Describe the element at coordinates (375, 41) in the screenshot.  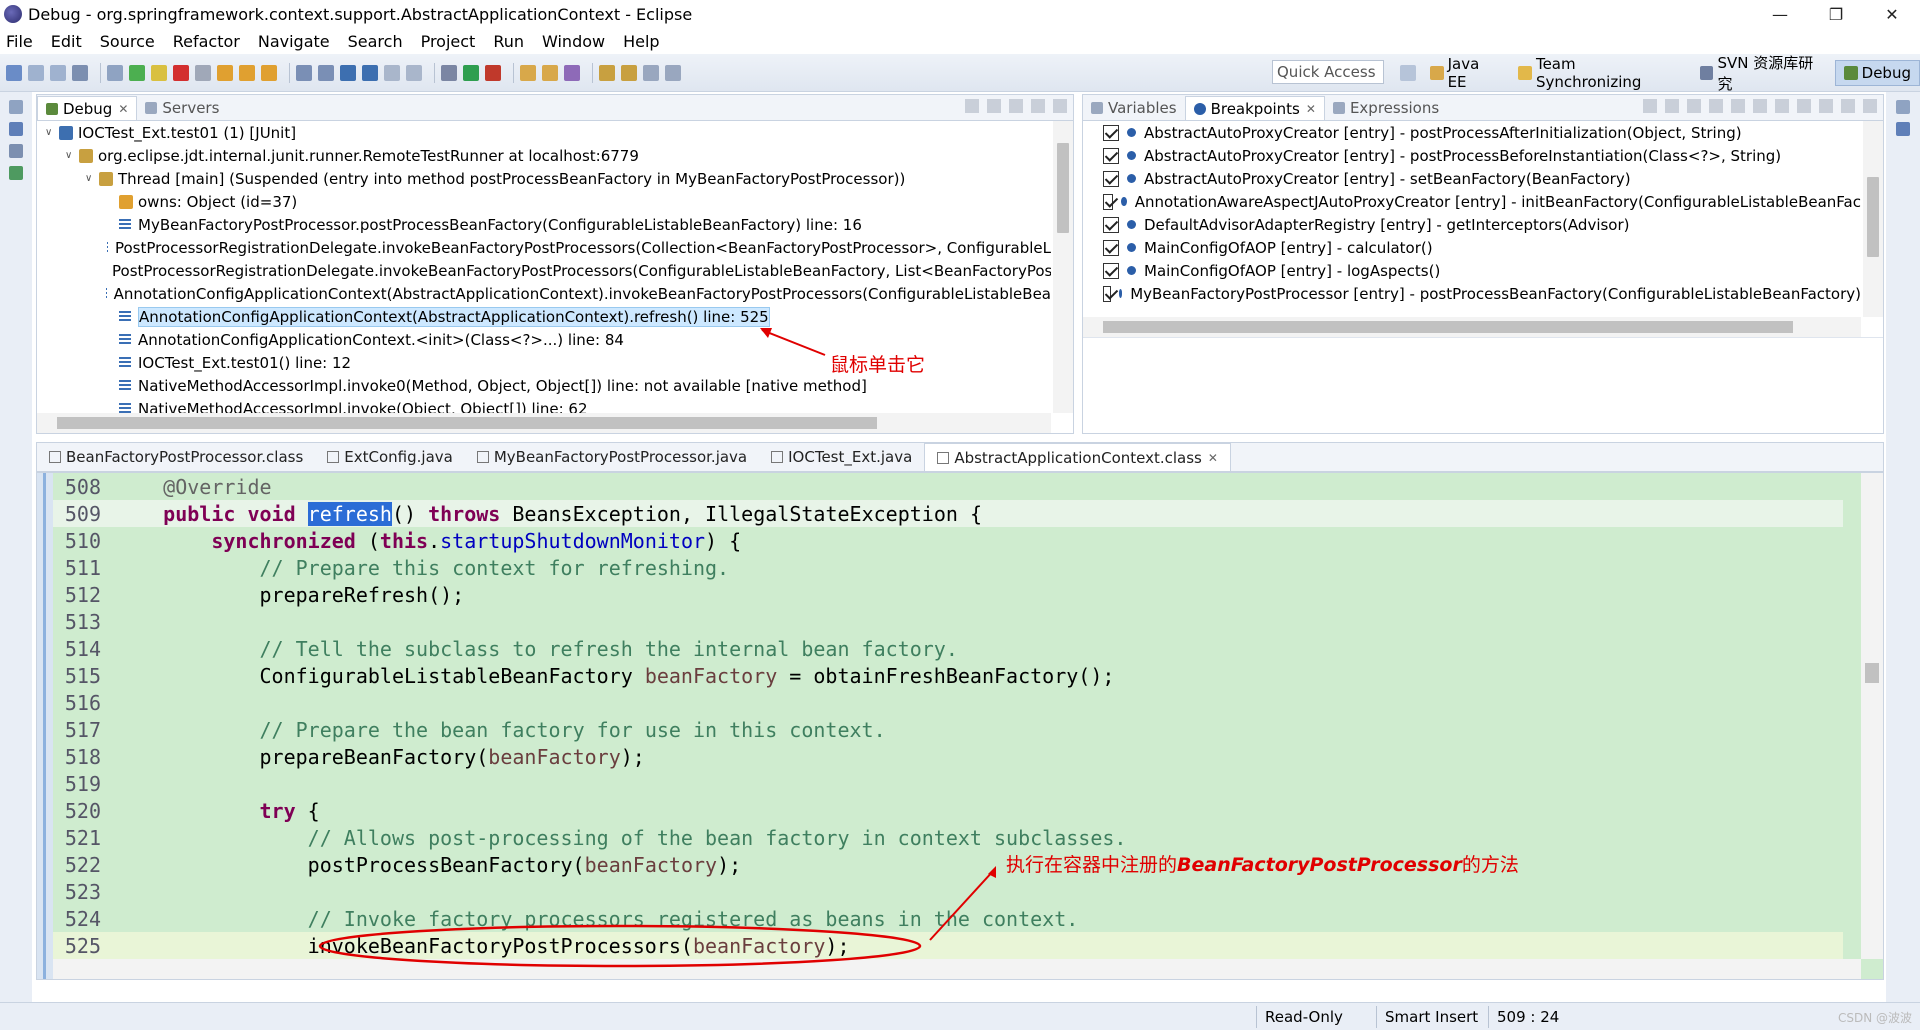
I see `menu-search: Search` at that location.